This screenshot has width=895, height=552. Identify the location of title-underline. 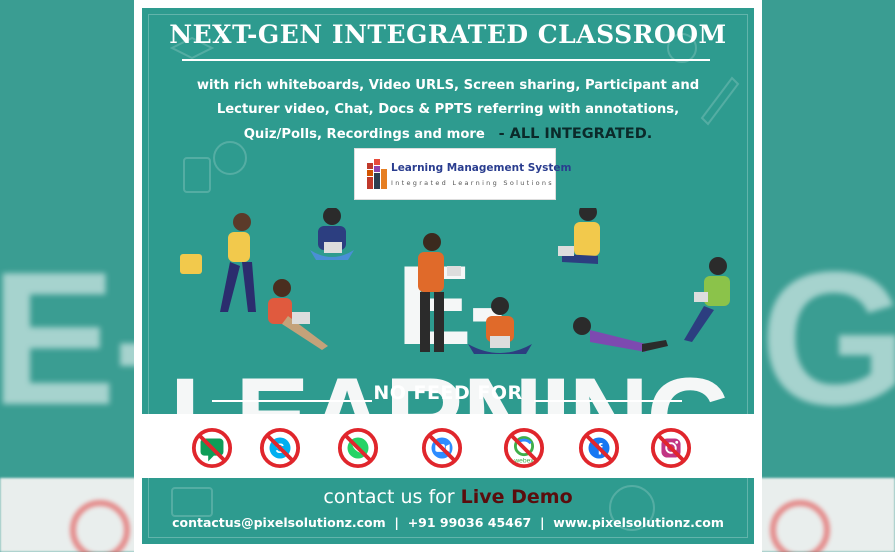
(446, 60).